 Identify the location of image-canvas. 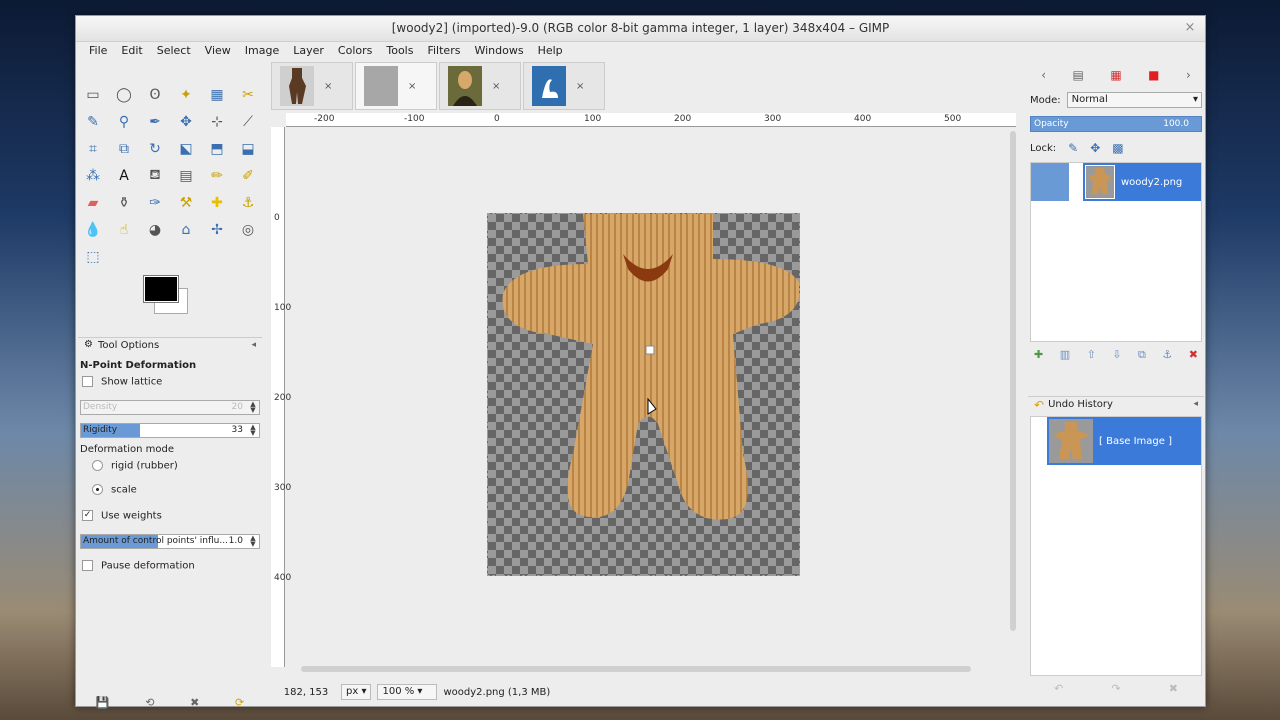
(643, 394).